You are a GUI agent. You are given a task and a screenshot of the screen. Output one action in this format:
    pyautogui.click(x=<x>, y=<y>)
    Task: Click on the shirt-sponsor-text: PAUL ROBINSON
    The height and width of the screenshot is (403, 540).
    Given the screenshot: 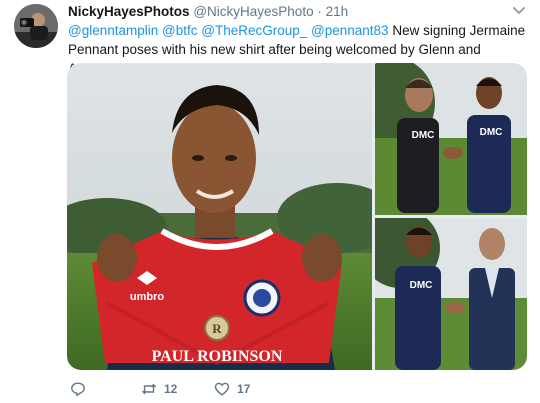 What is the action you would take?
    pyautogui.click(x=217, y=356)
    